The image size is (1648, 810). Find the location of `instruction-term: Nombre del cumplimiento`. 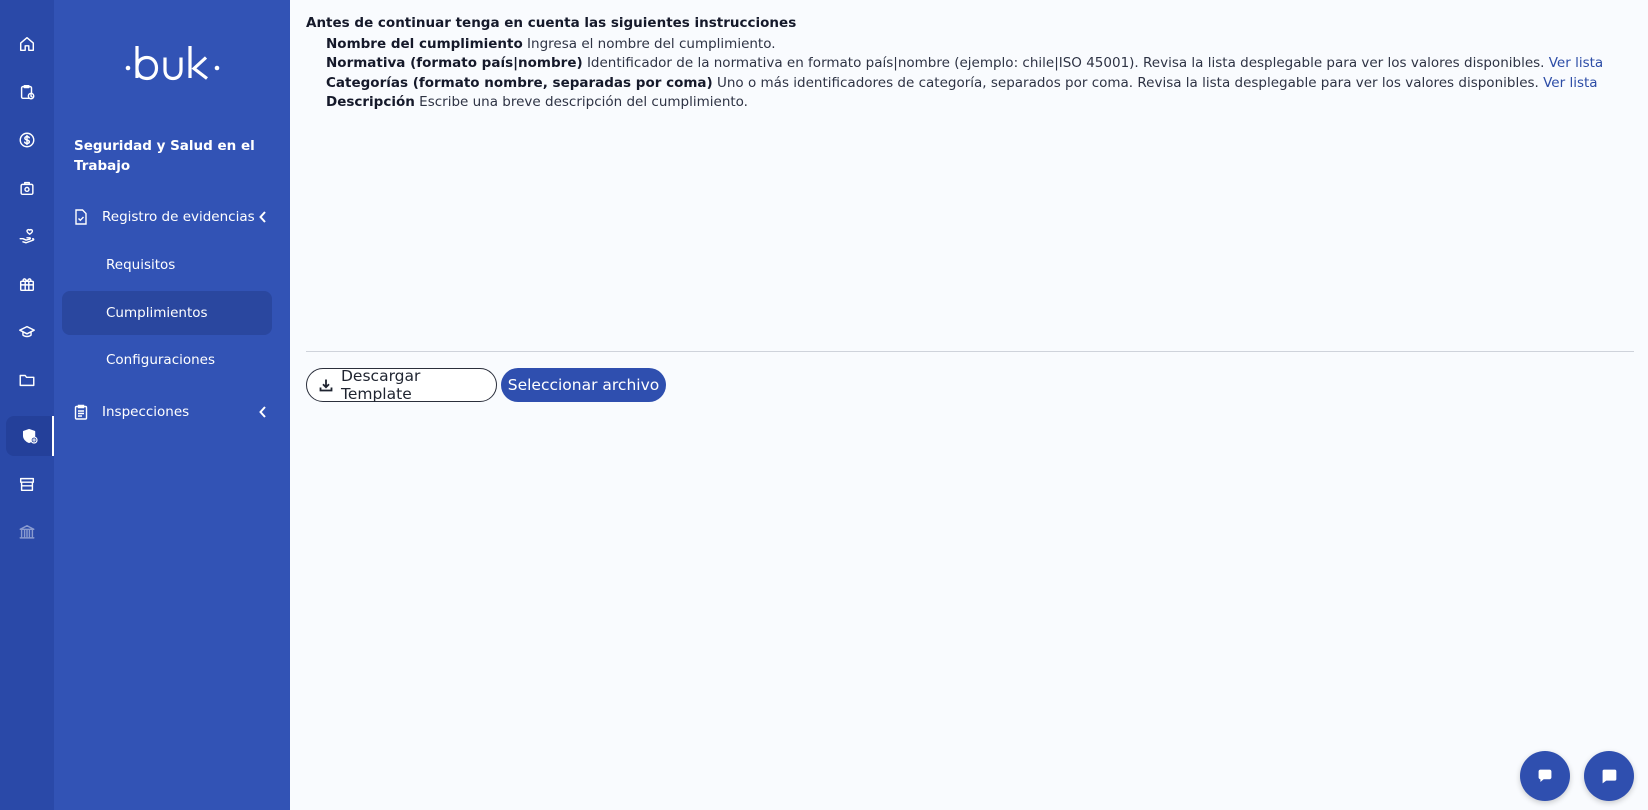

instruction-term: Nombre del cumplimiento is located at coordinates (424, 44).